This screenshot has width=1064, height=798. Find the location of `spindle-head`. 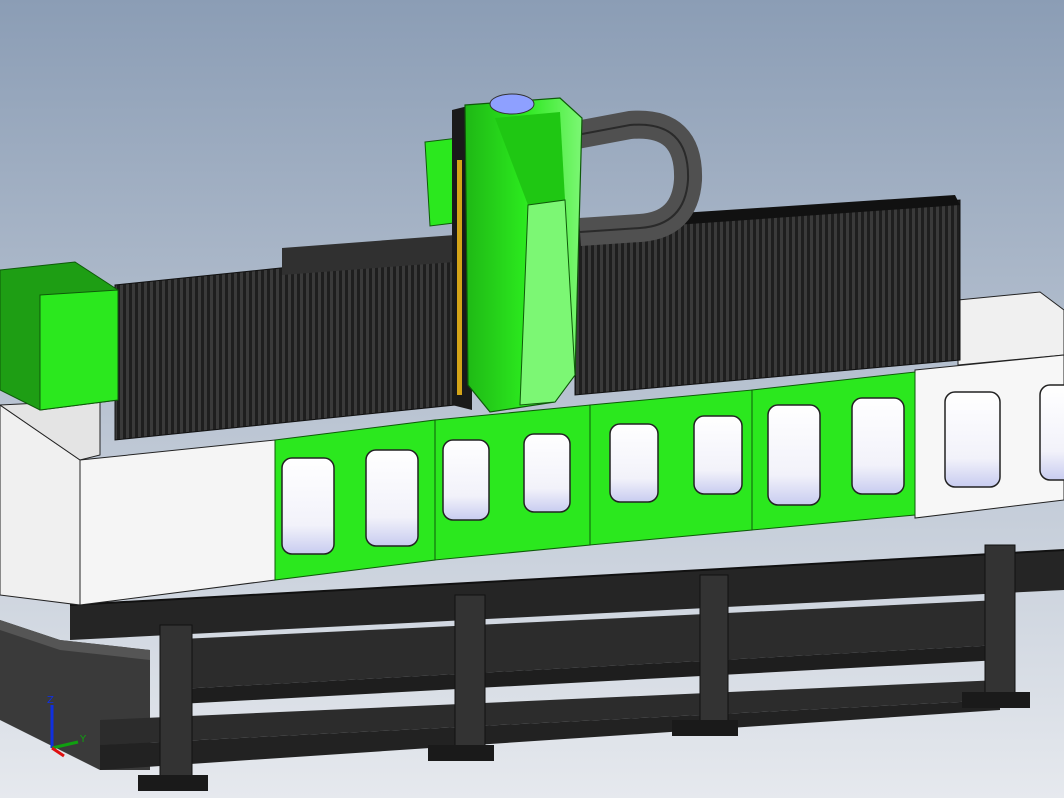

spindle-head is located at coordinates (517, 253).